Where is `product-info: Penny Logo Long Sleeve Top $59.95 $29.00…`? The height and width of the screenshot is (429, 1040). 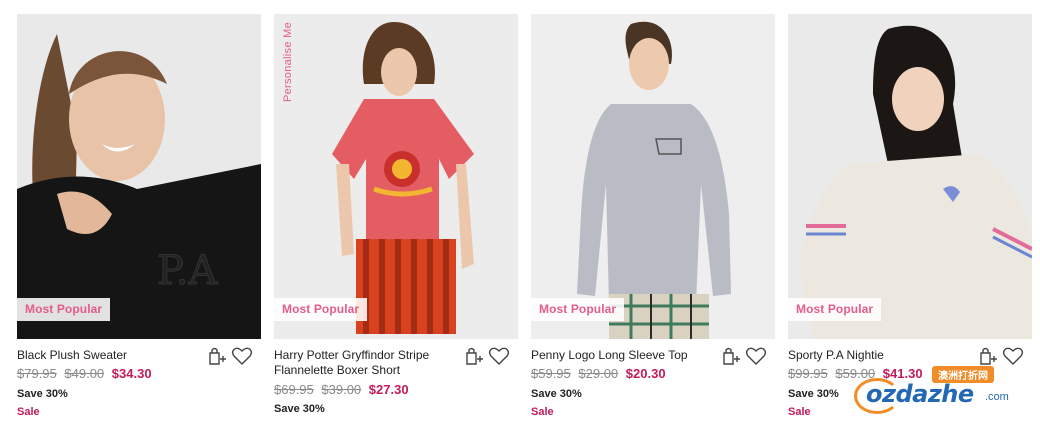
product-info: Penny Logo Long Sleeve Top $59.95 $29.00… is located at coordinates (653, 384).